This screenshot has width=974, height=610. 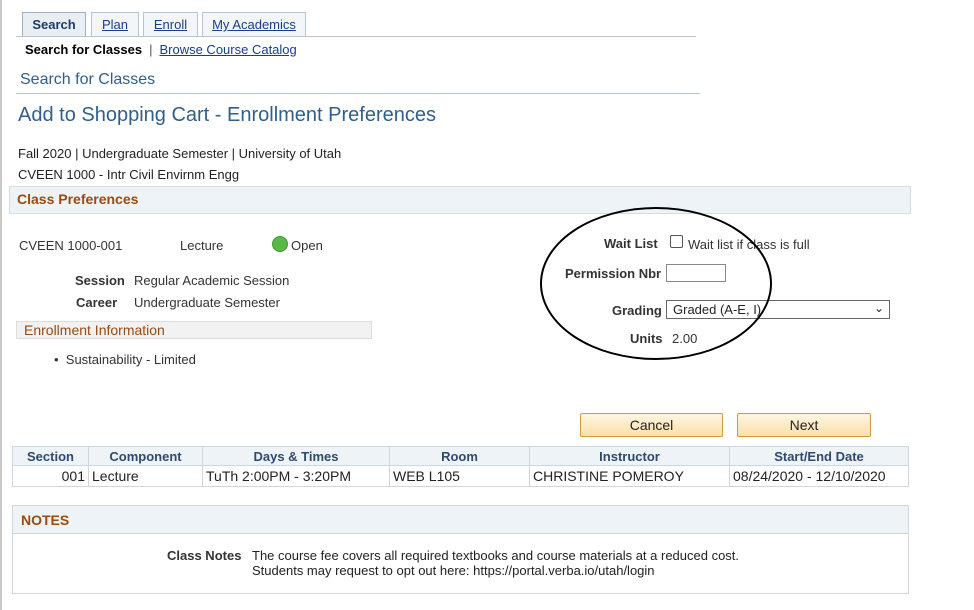 I want to click on green-circle-icon, so click(x=280, y=244).